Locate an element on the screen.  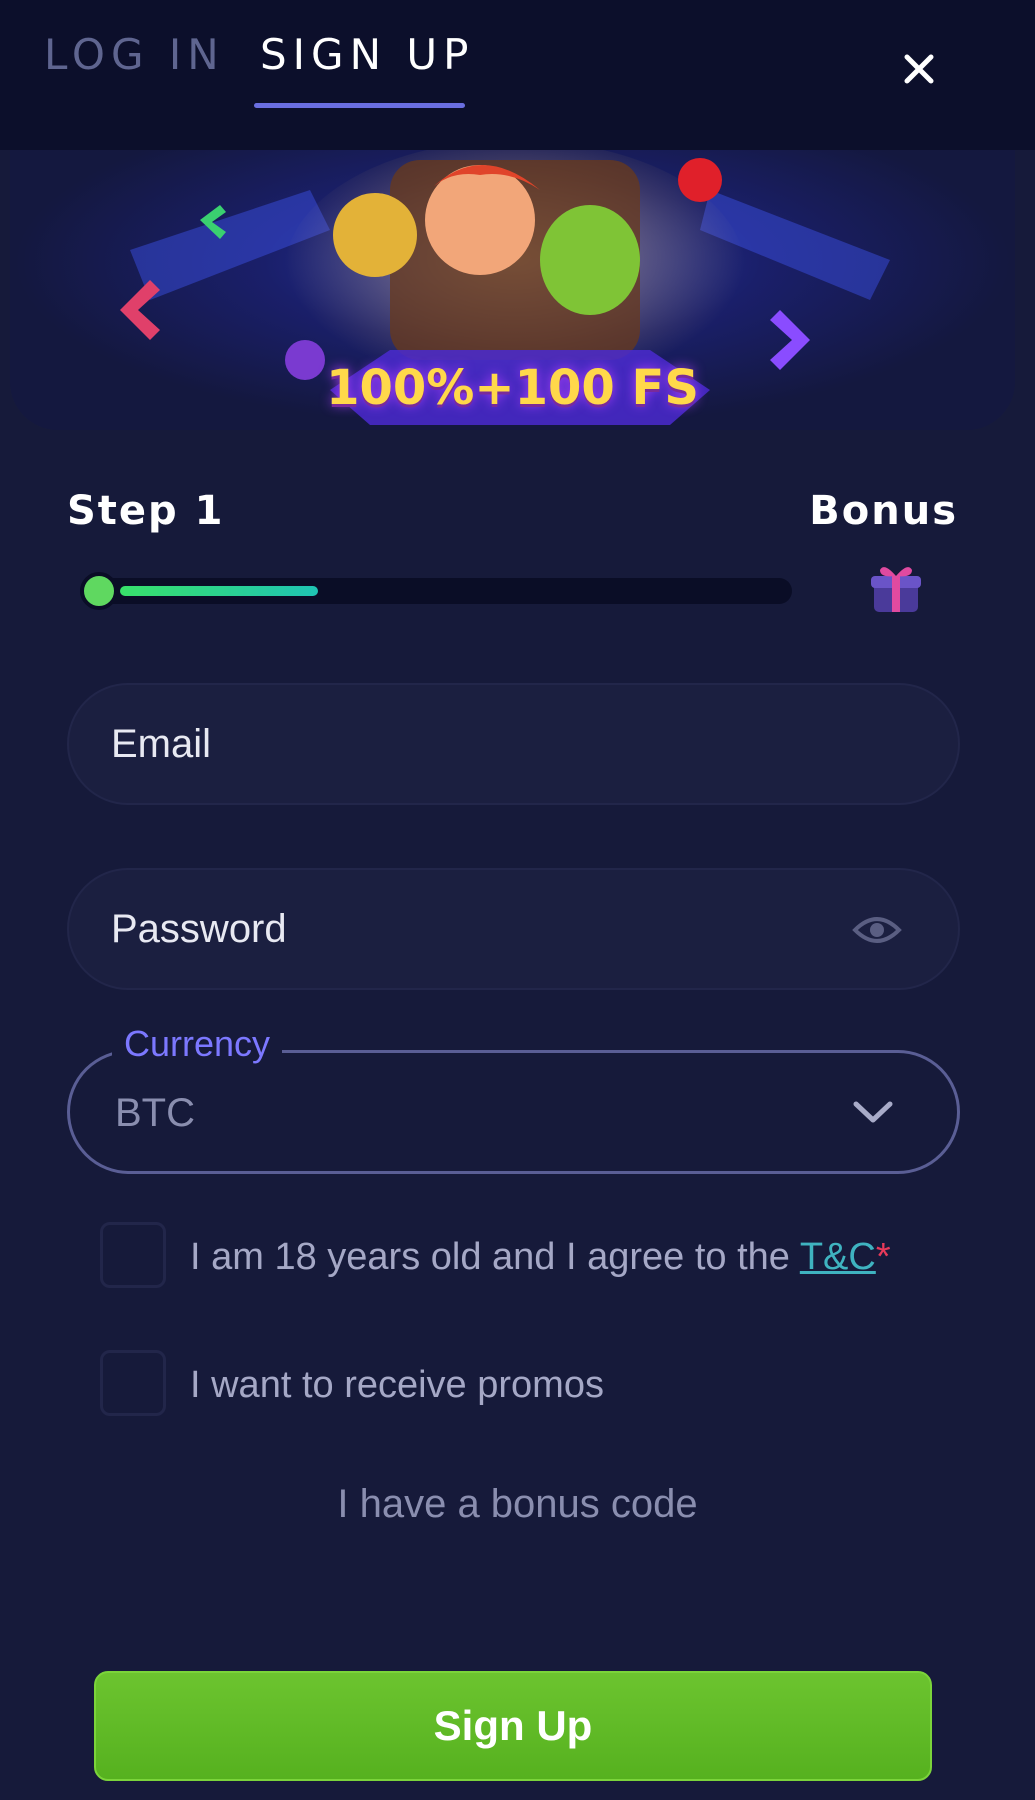
promos-checkbox is located at coordinates (133, 1383).